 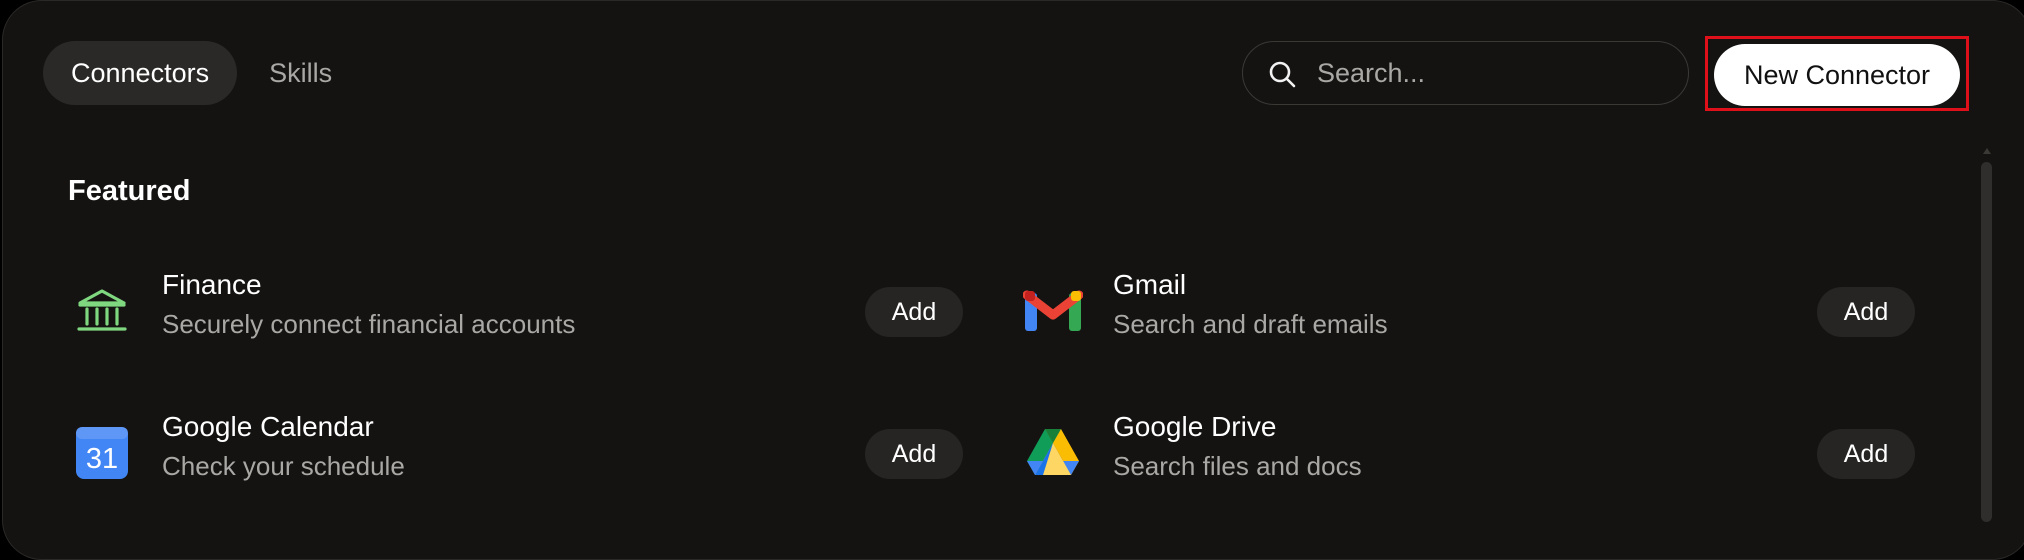 I want to click on add-finance-button: Add, so click(x=914, y=312).